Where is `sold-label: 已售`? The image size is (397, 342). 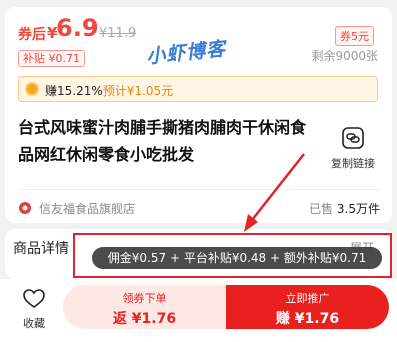 sold-label: 已售 is located at coordinates (321, 209).